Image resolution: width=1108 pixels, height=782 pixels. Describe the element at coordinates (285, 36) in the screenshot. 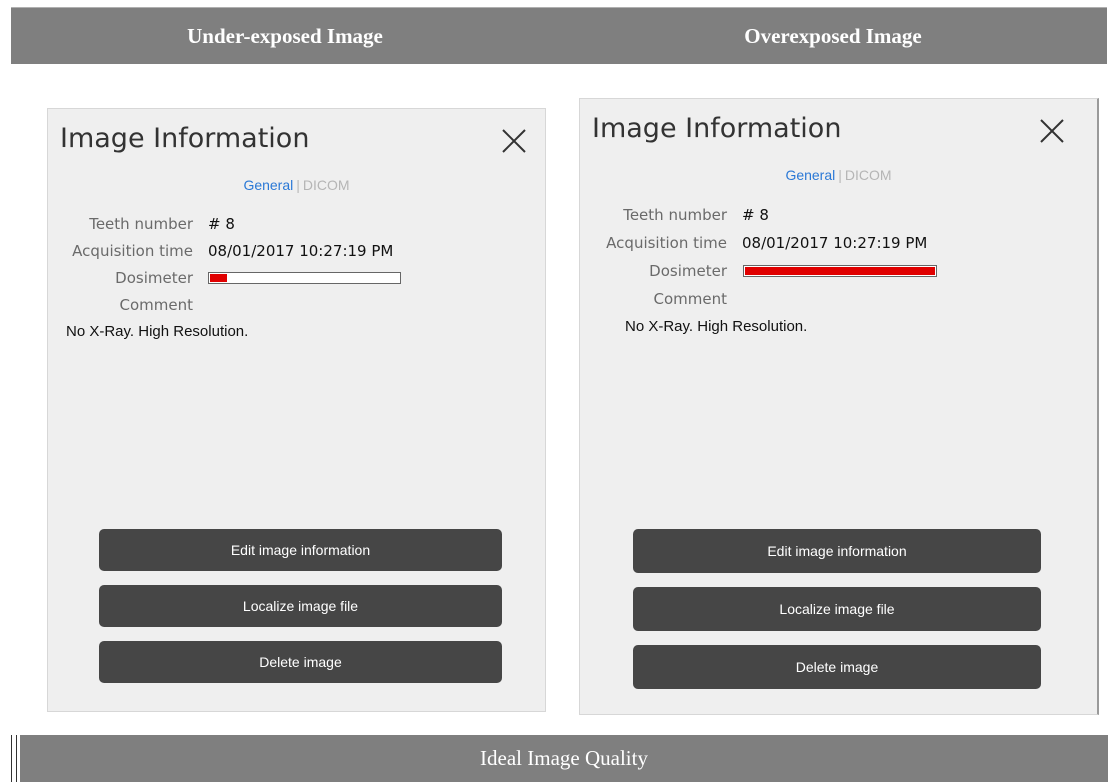

I see `under-exposed-heading: Under-exposed Image` at that location.